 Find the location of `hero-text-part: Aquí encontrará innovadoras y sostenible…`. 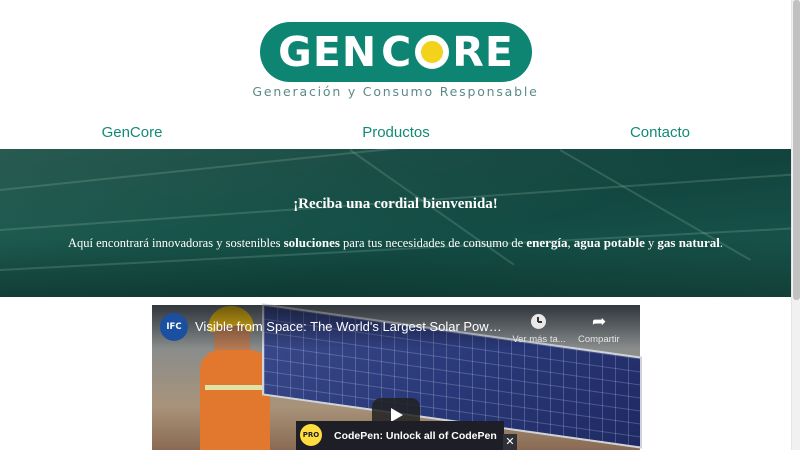

hero-text-part: Aquí encontrará innovadoras y sostenible… is located at coordinates (176, 243).